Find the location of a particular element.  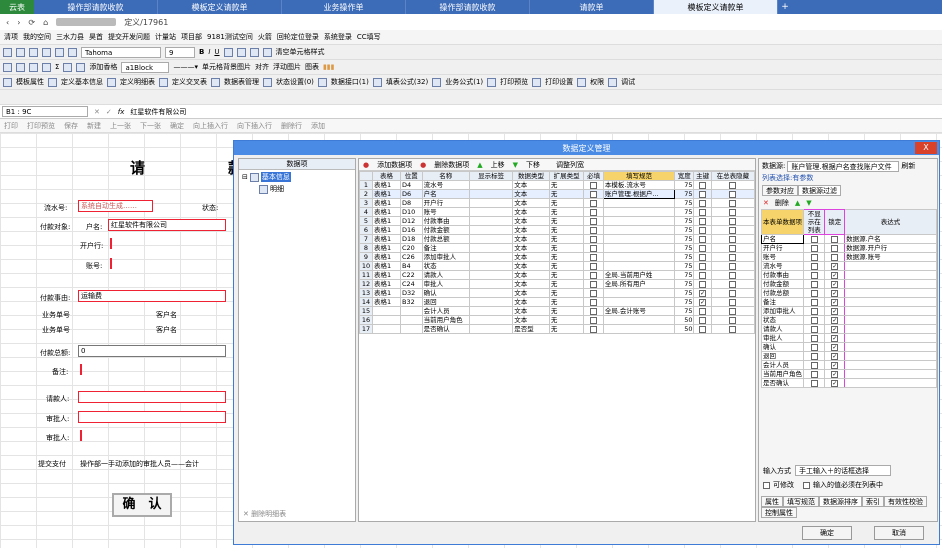

cell-position: D18 is located at coordinates (411, 239).